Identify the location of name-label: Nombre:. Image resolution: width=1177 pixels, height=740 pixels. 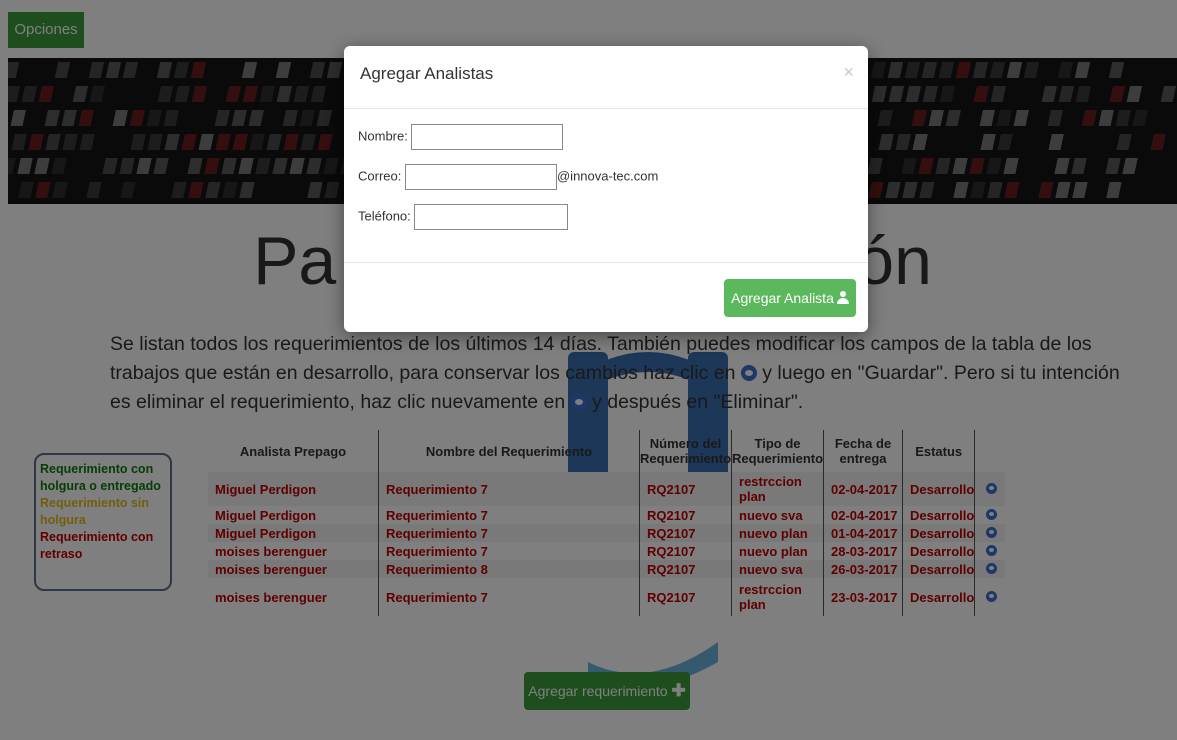
(383, 136).